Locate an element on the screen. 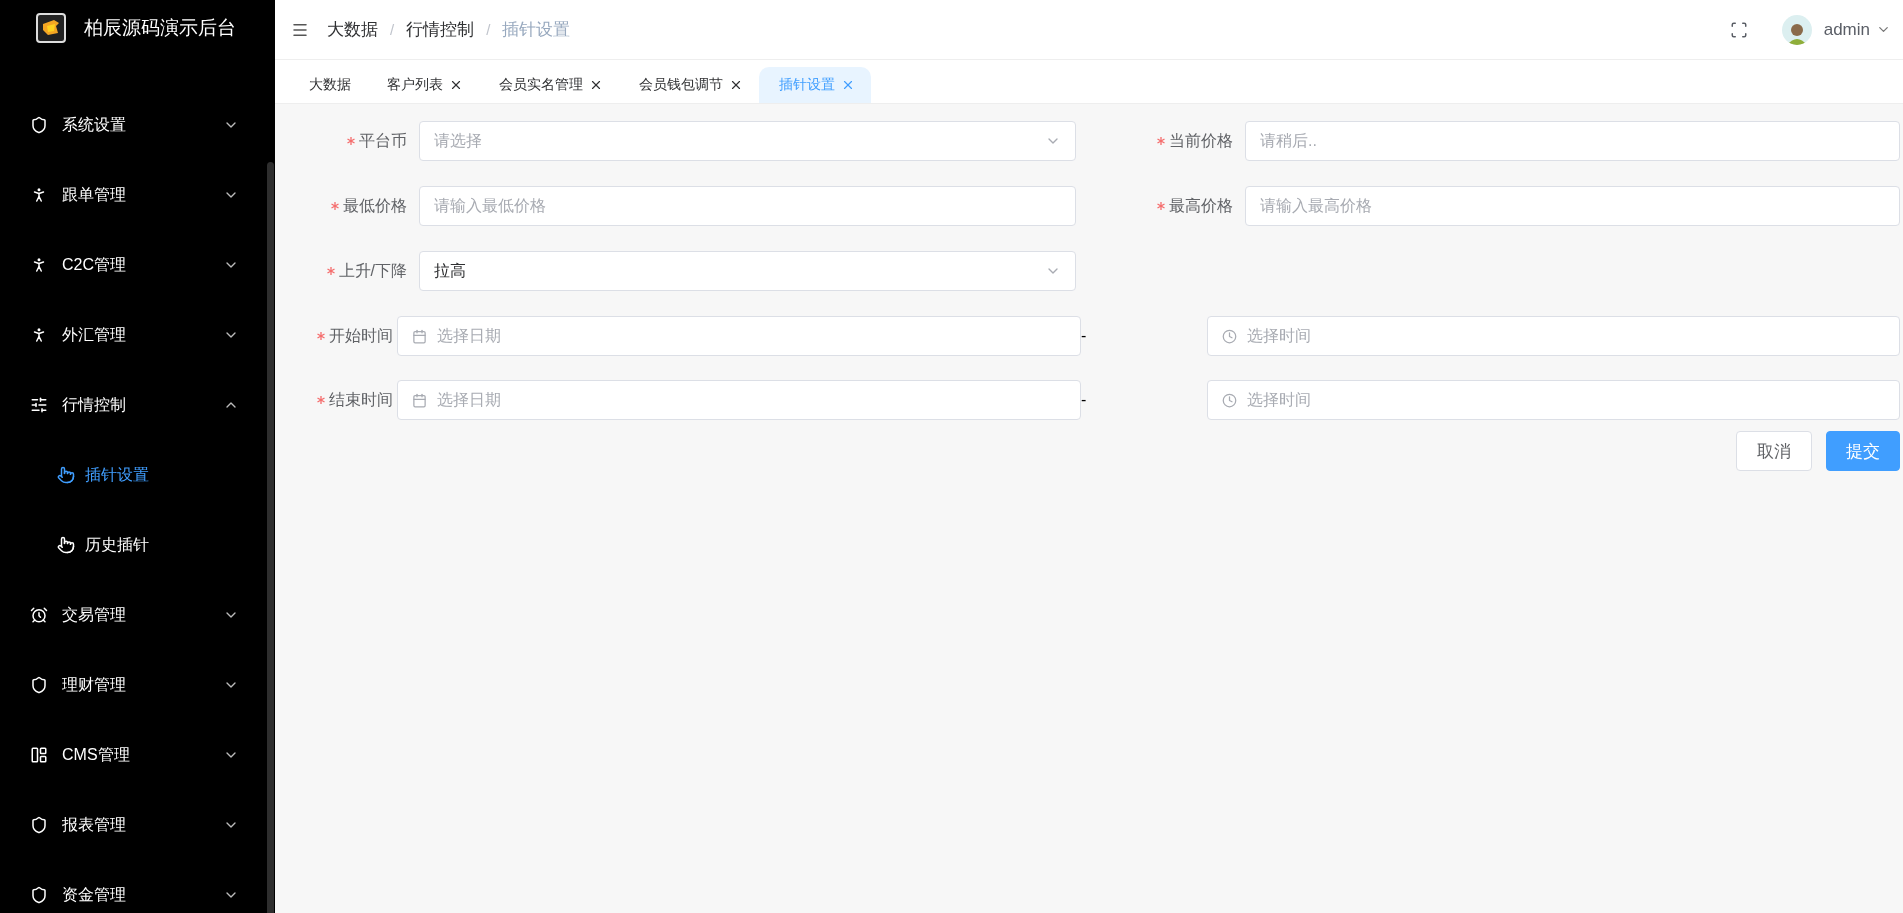 This screenshot has width=1903, height=913. field-label: 最低价格 is located at coordinates (375, 205).